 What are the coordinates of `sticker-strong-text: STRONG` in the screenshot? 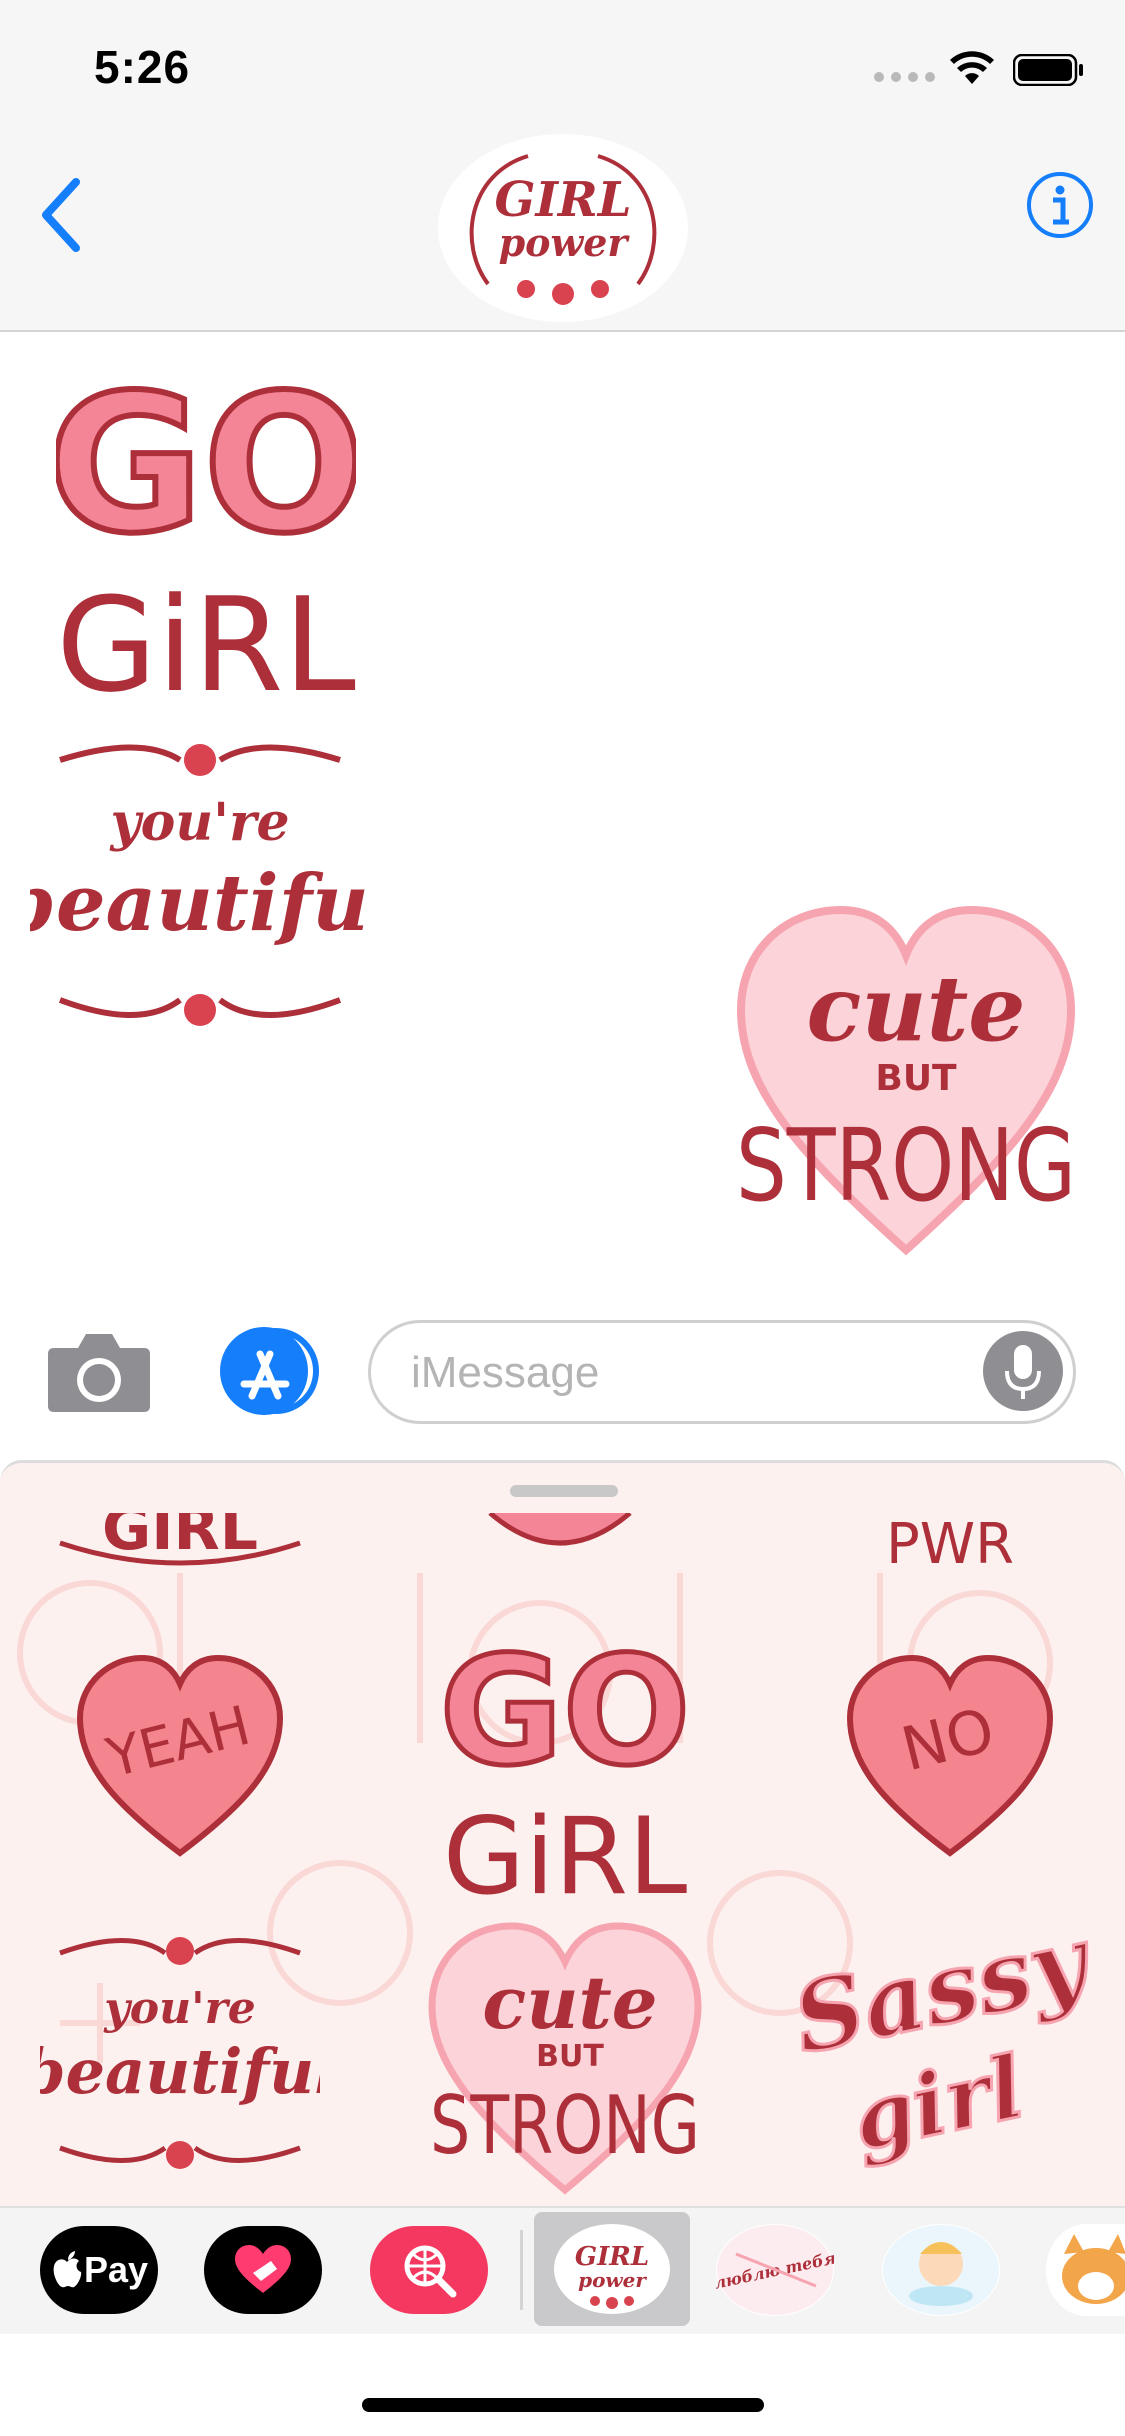 It's located at (906, 1165).